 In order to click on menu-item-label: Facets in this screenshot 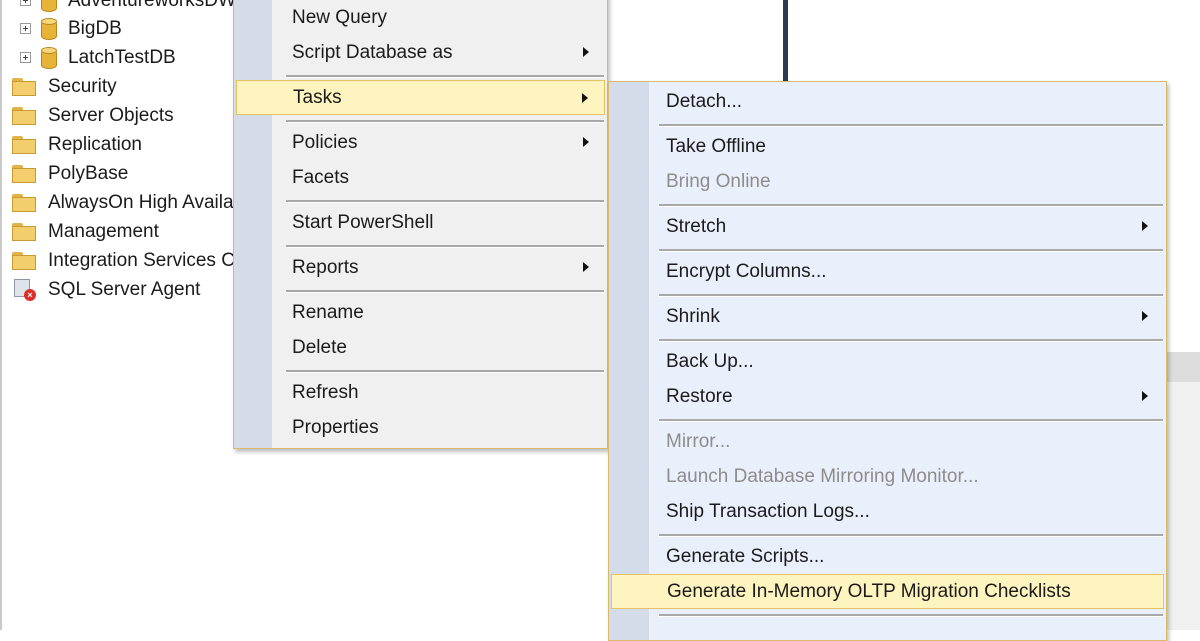, I will do `click(321, 177)`.